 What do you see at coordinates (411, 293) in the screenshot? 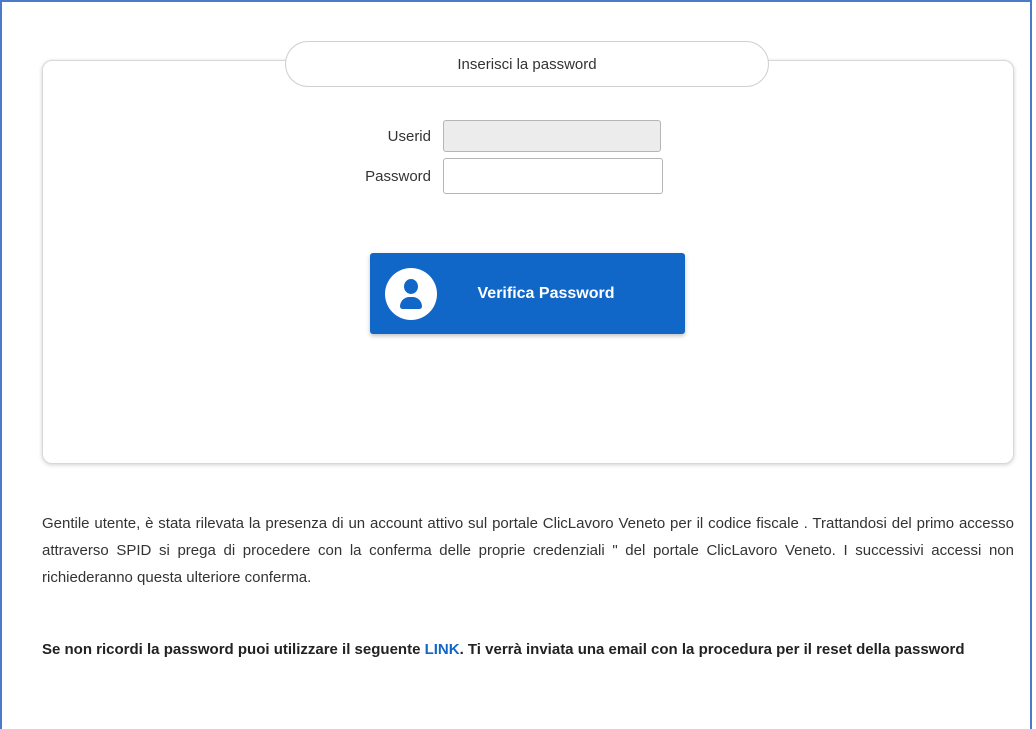
I see `user-icon` at bounding box center [411, 293].